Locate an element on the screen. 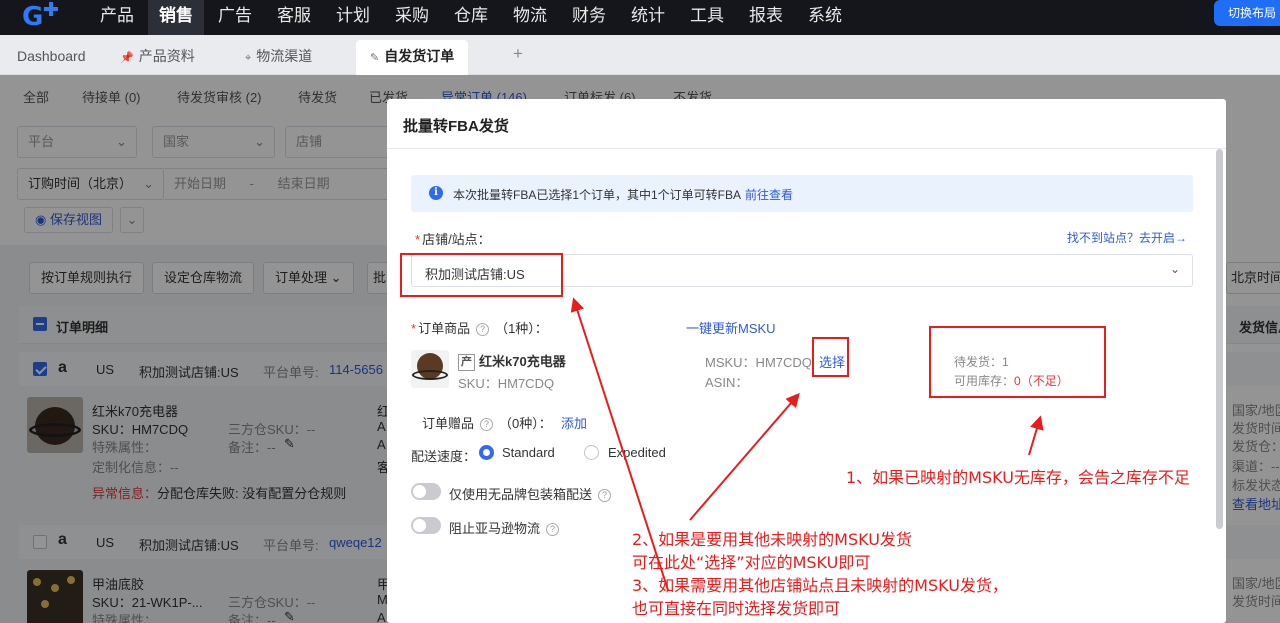  nav-item-stats: 统计 is located at coordinates (648, 17).